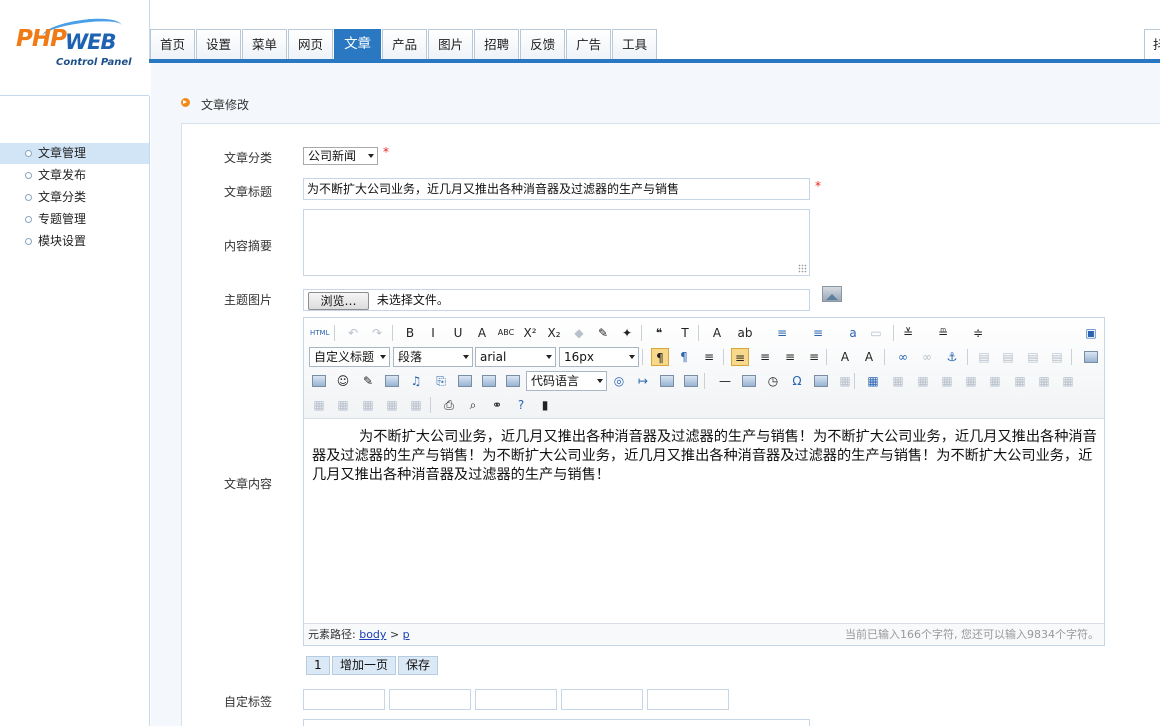 Image resolution: width=1160 pixels, height=726 pixels. What do you see at coordinates (845, 357) in the screenshot?
I see `uppercase-icon: A` at bounding box center [845, 357].